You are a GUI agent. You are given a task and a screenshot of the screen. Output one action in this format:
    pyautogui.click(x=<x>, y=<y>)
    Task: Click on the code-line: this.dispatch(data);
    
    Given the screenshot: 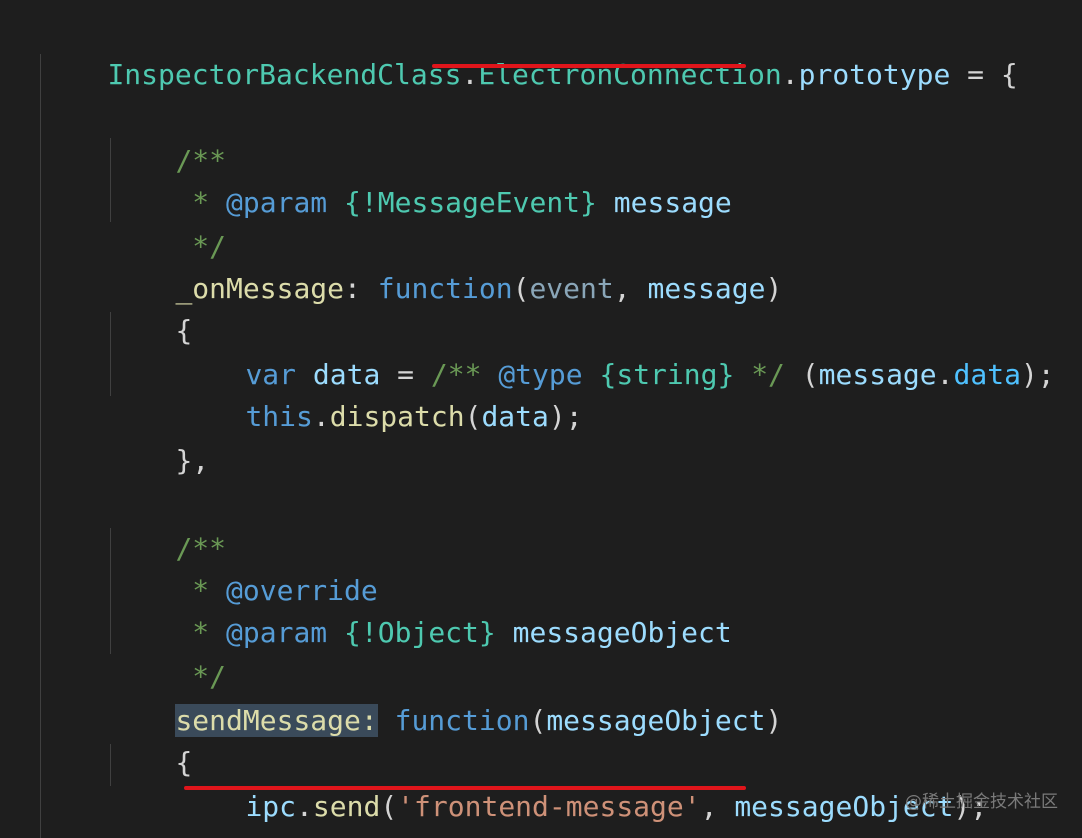 What is the action you would take?
    pyautogui.click(x=380, y=393)
    